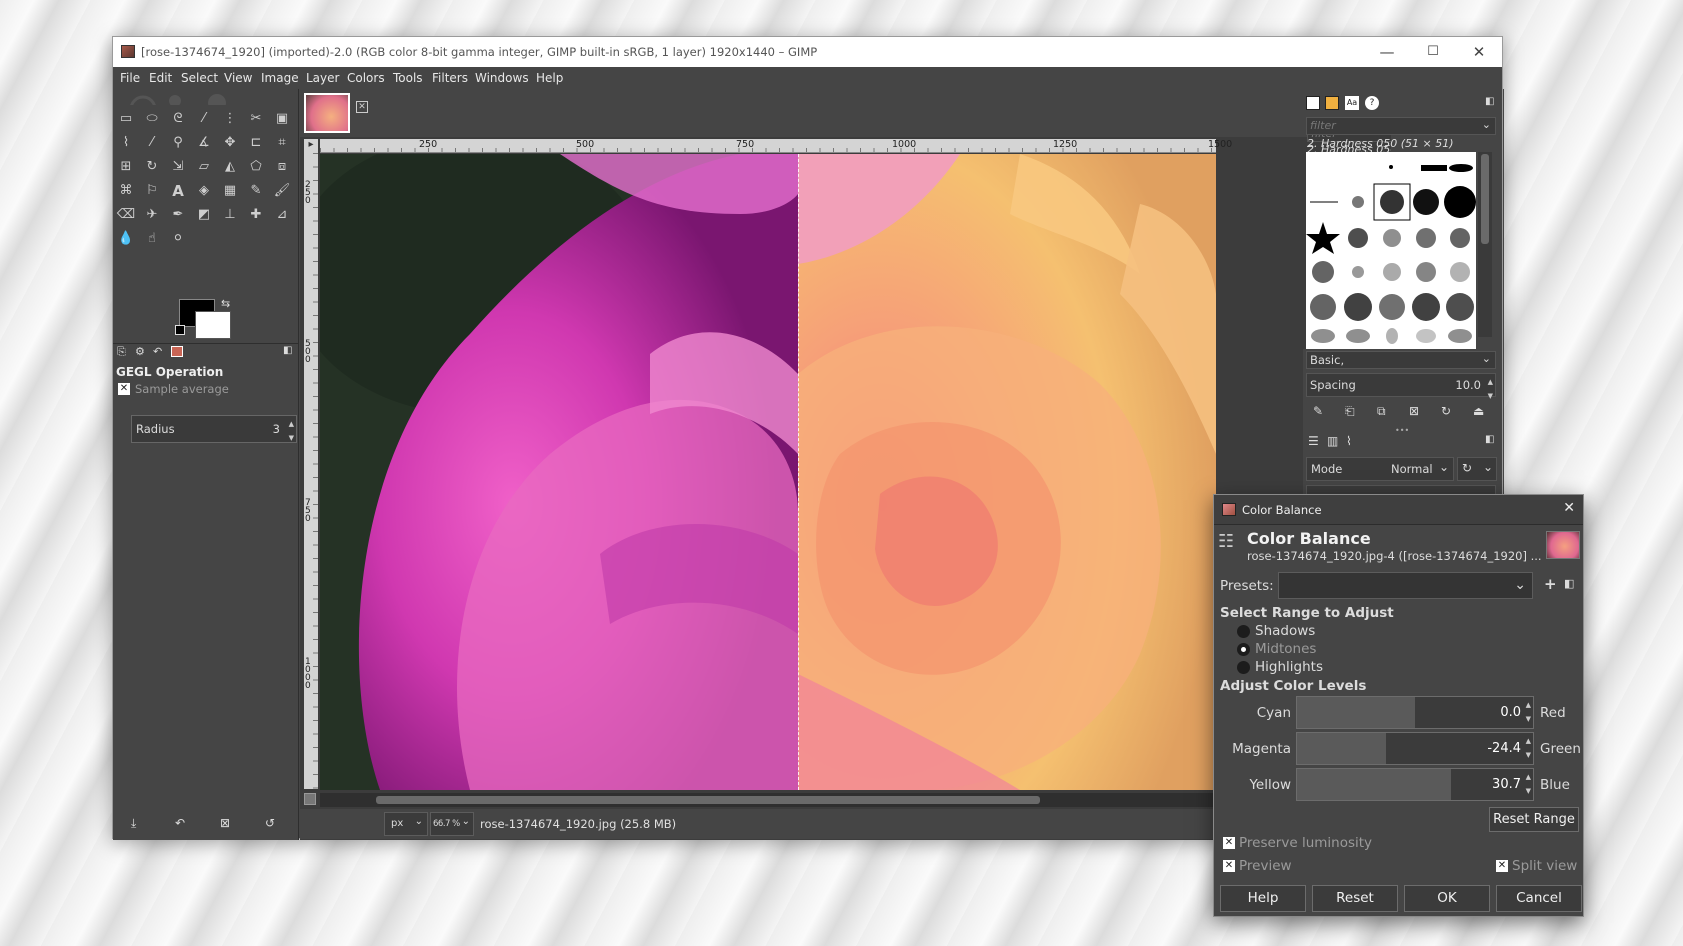 This screenshot has width=1683, height=946. I want to click on highlights-radio, so click(1243, 667).